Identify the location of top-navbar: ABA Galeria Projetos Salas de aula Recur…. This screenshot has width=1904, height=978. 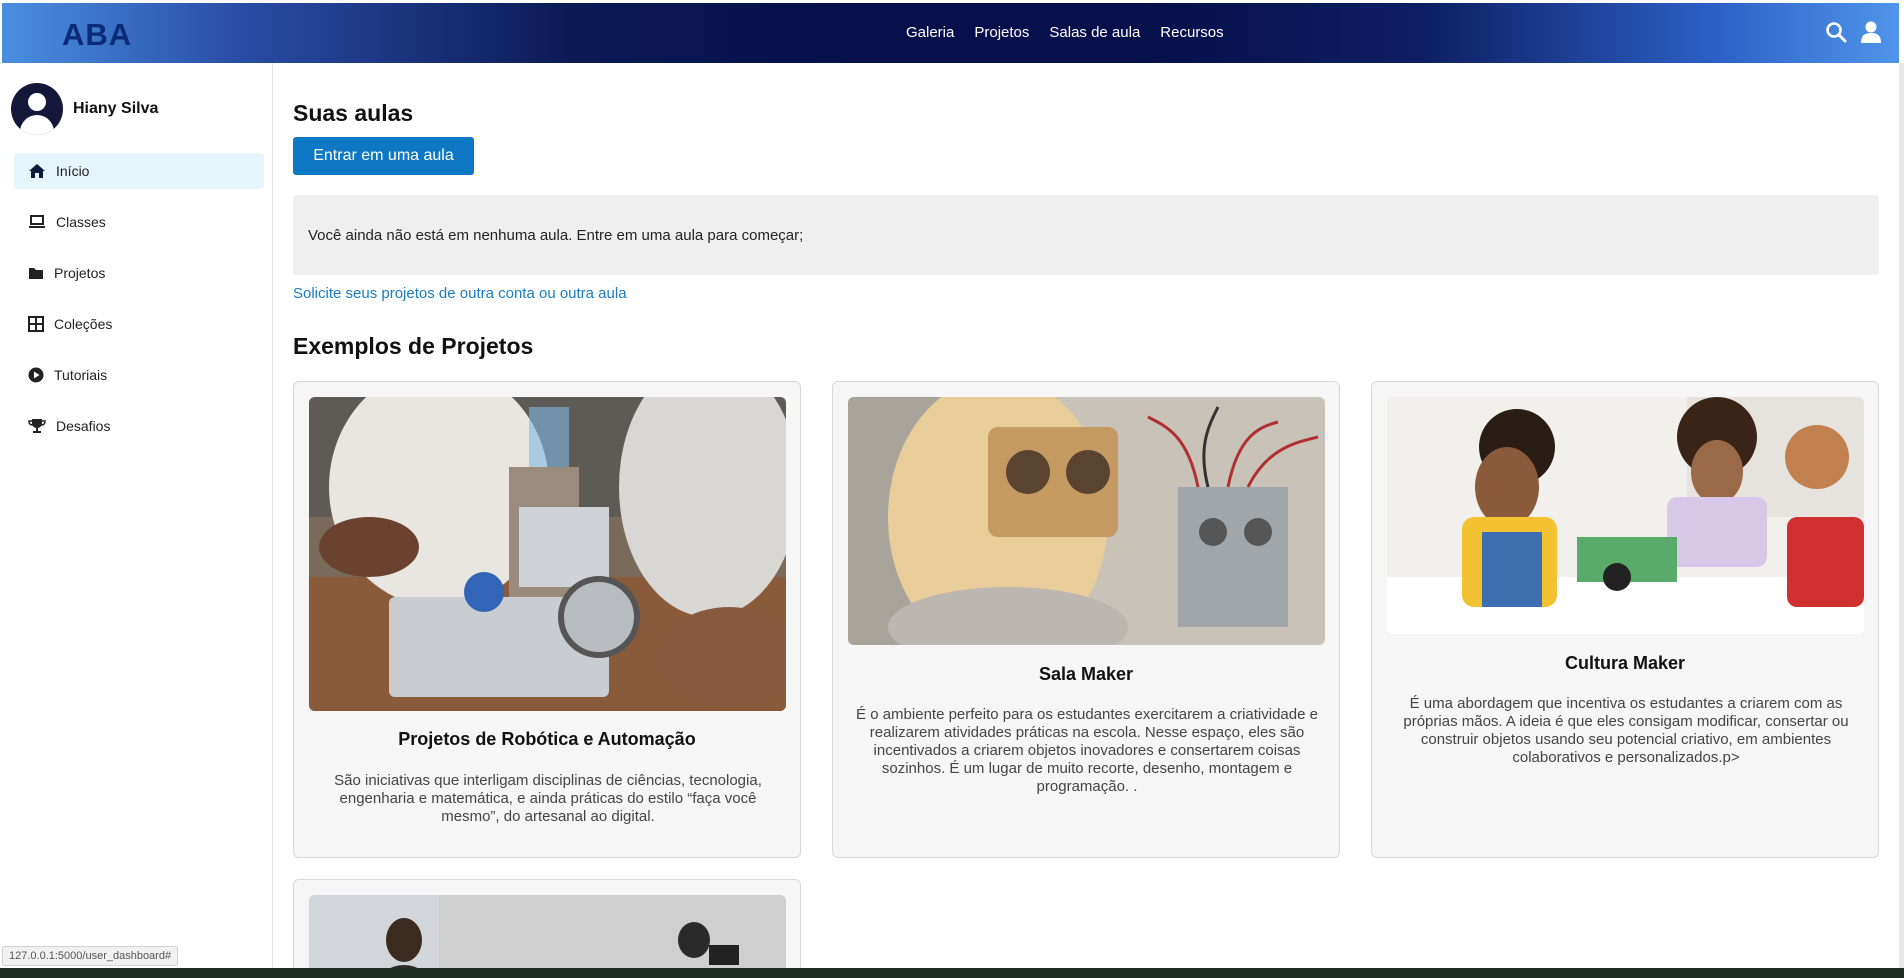
(950, 33).